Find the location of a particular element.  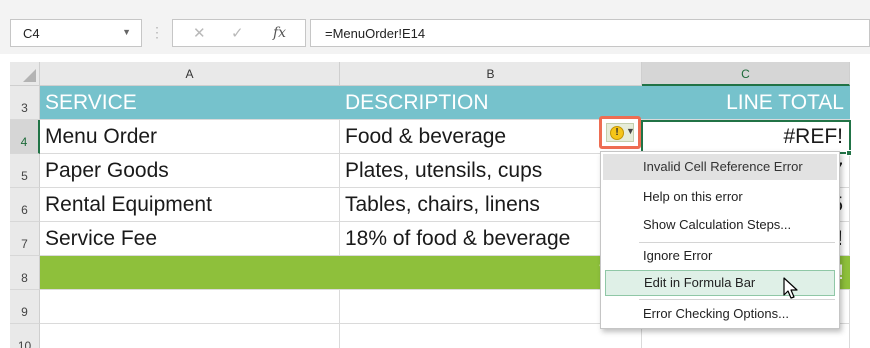

cell-a8 is located at coordinates (190, 273).